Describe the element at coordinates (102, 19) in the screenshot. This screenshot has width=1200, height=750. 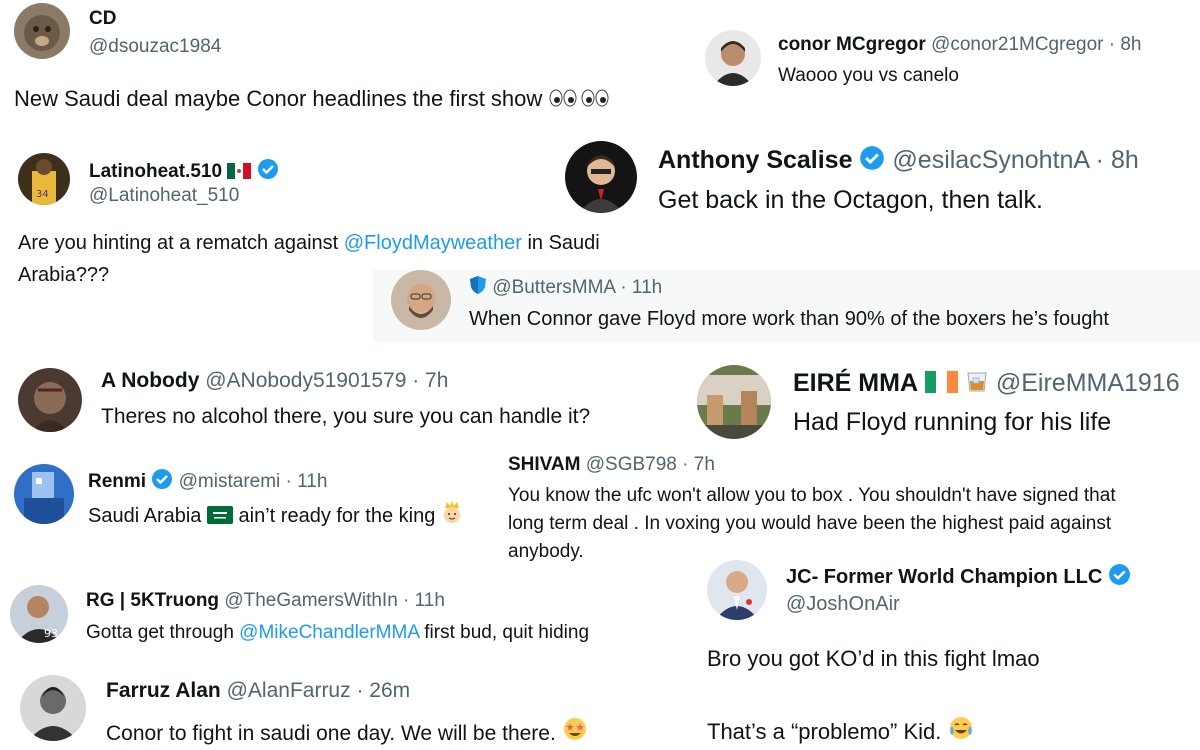
I see `author-name: CD` at that location.